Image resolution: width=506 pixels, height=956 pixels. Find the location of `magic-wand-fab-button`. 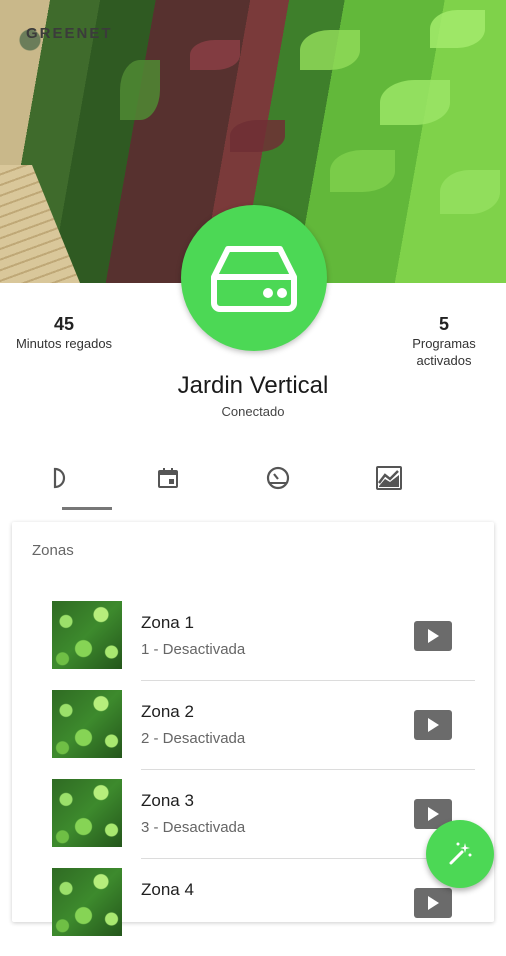

magic-wand-fab-button is located at coordinates (460, 854).